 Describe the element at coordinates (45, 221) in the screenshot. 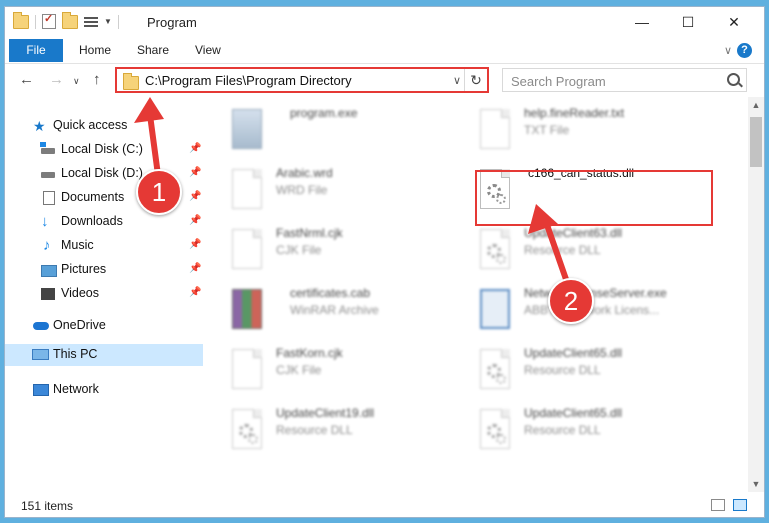

I see `download-icon: ↓` at that location.